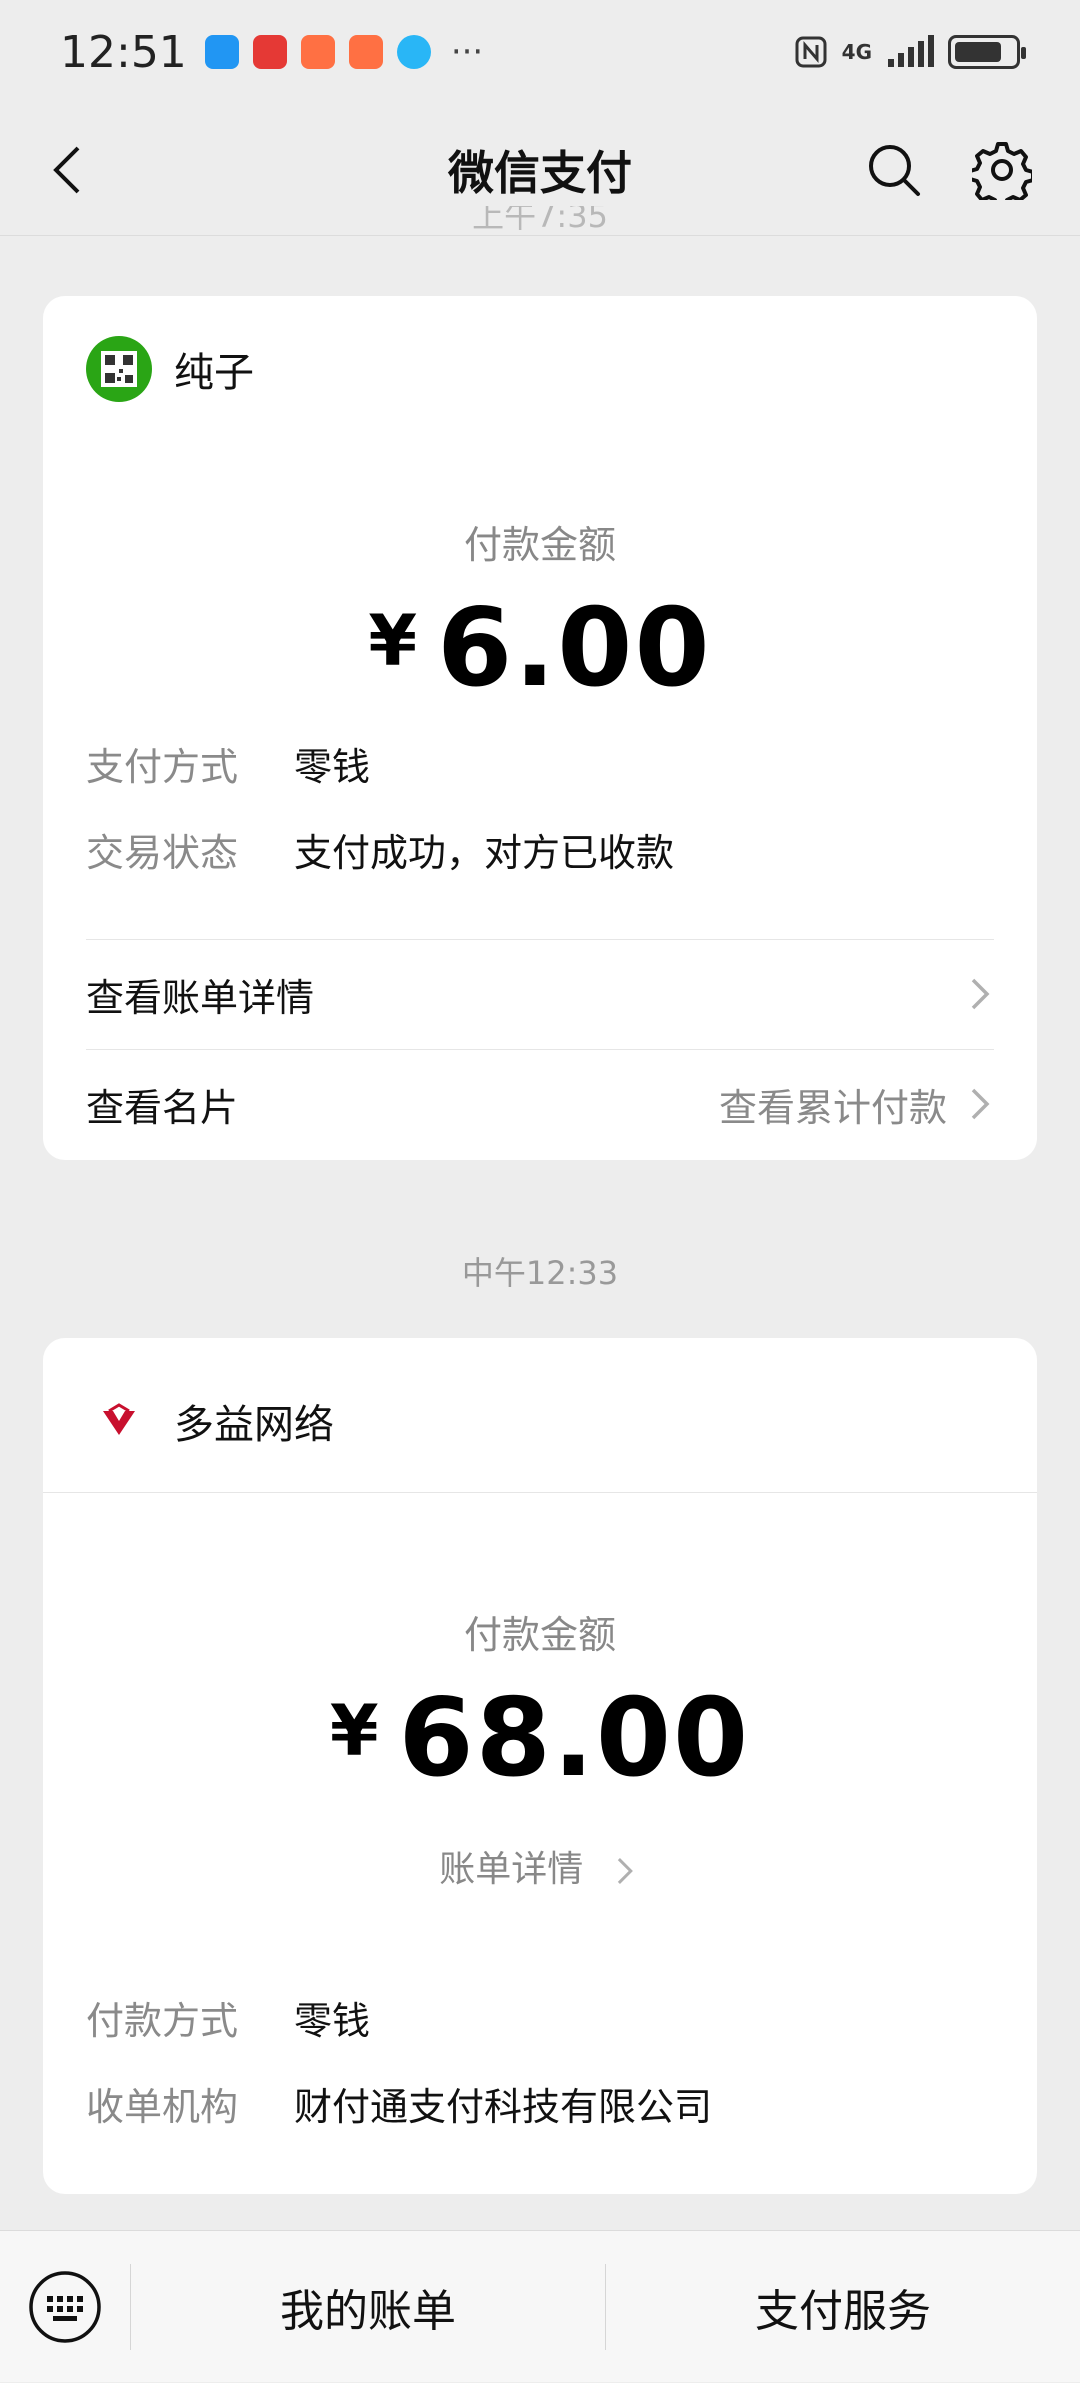 Image resolution: width=1080 pixels, height=2383 pixels. What do you see at coordinates (542, 1104) in the screenshot?
I see `view-card-link: 查看名片 查看累计付款` at bounding box center [542, 1104].